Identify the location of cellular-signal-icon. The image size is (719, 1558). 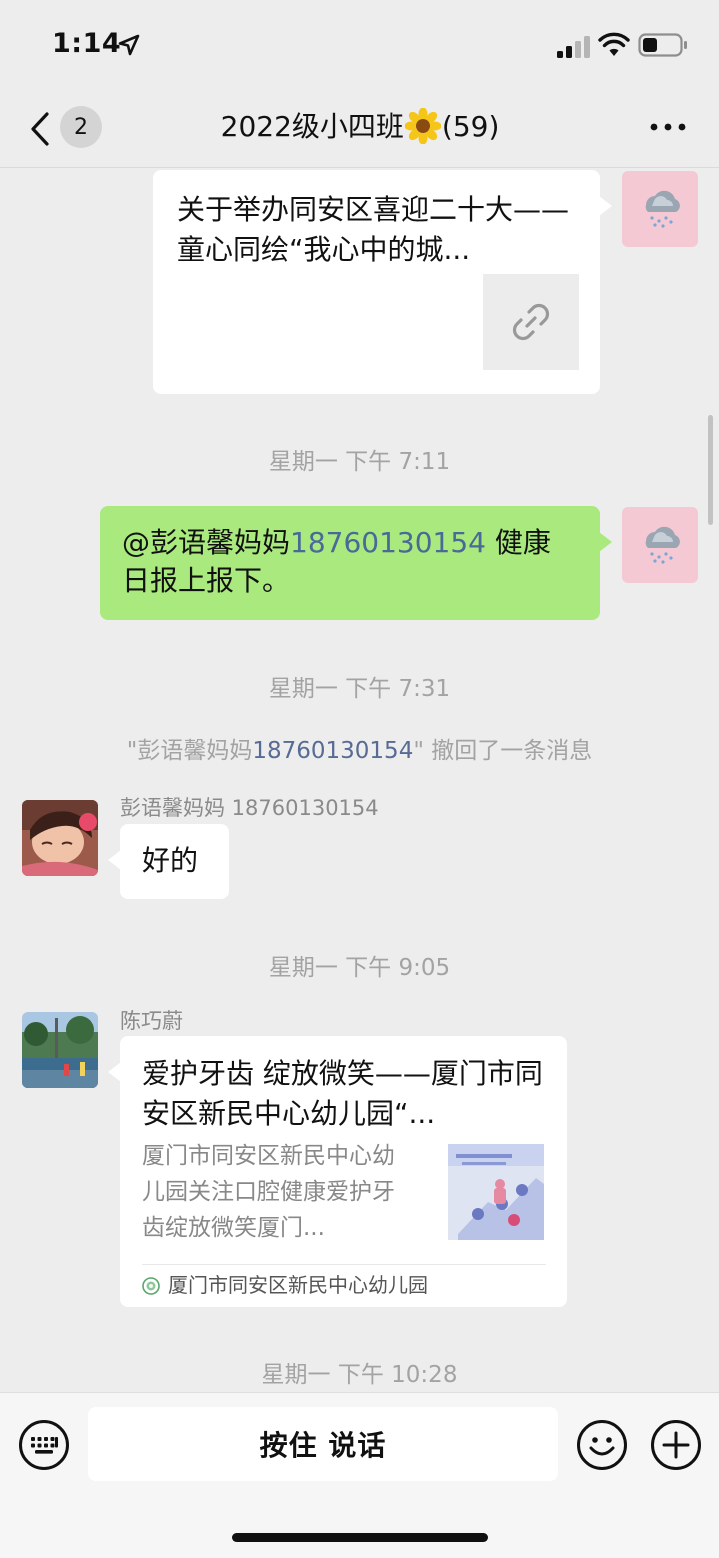
(573, 47).